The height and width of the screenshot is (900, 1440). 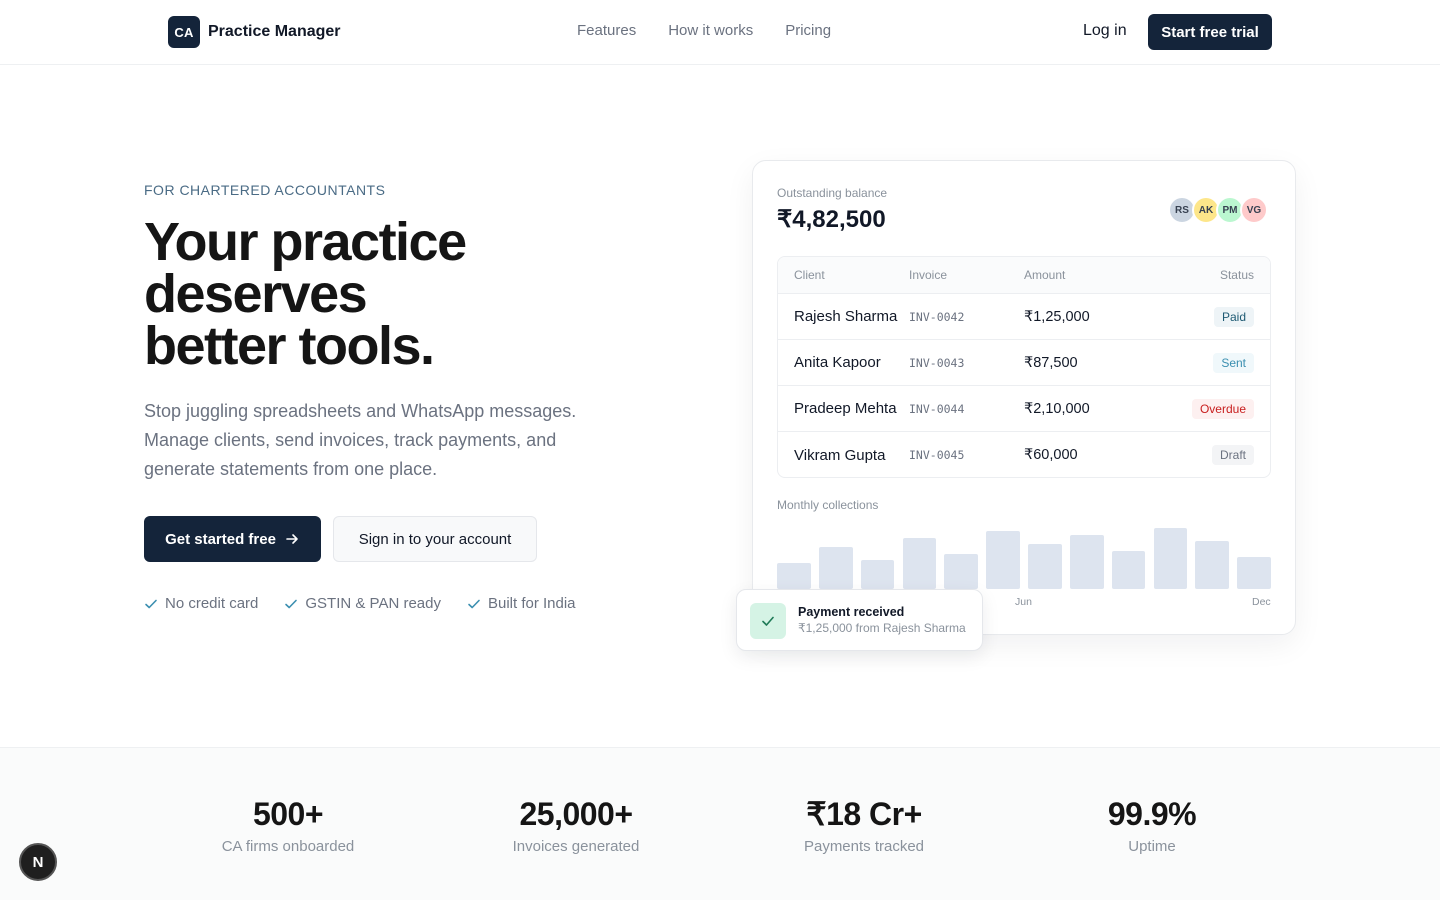 What do you see at coordinates (305, 242) in the screenshot?
I see `headline-line-1: Your practice` at bounding box center [305, 242].